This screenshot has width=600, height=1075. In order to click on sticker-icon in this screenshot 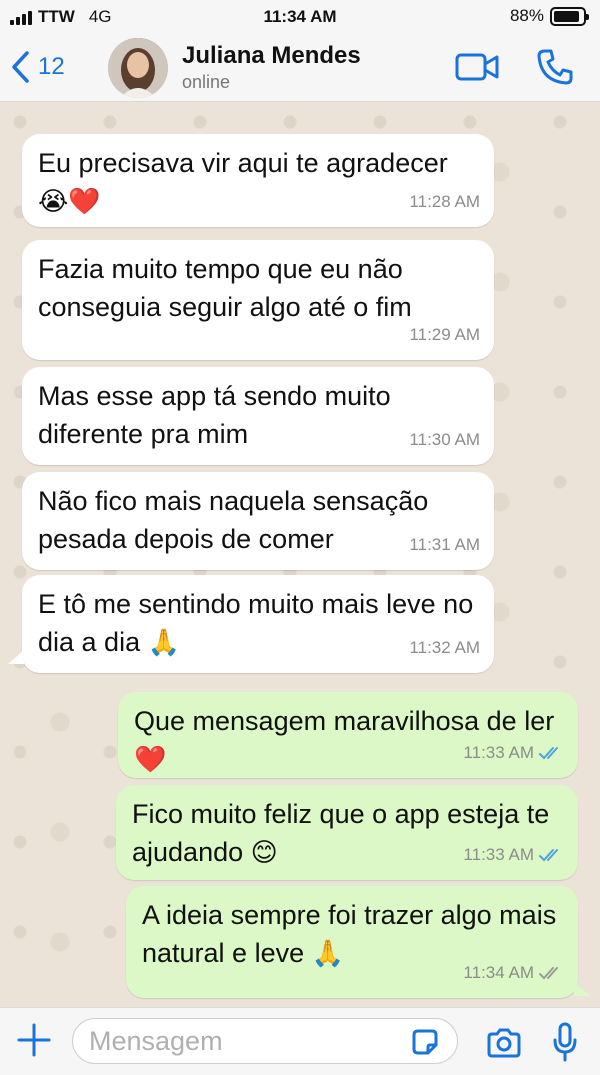, I will do `click(425, 1042)`.